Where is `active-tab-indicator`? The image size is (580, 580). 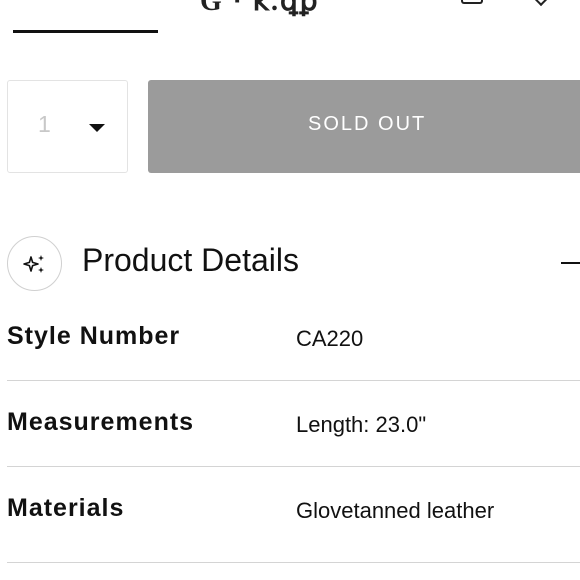
active-tab-indicator is located at coordinates (85, 31).